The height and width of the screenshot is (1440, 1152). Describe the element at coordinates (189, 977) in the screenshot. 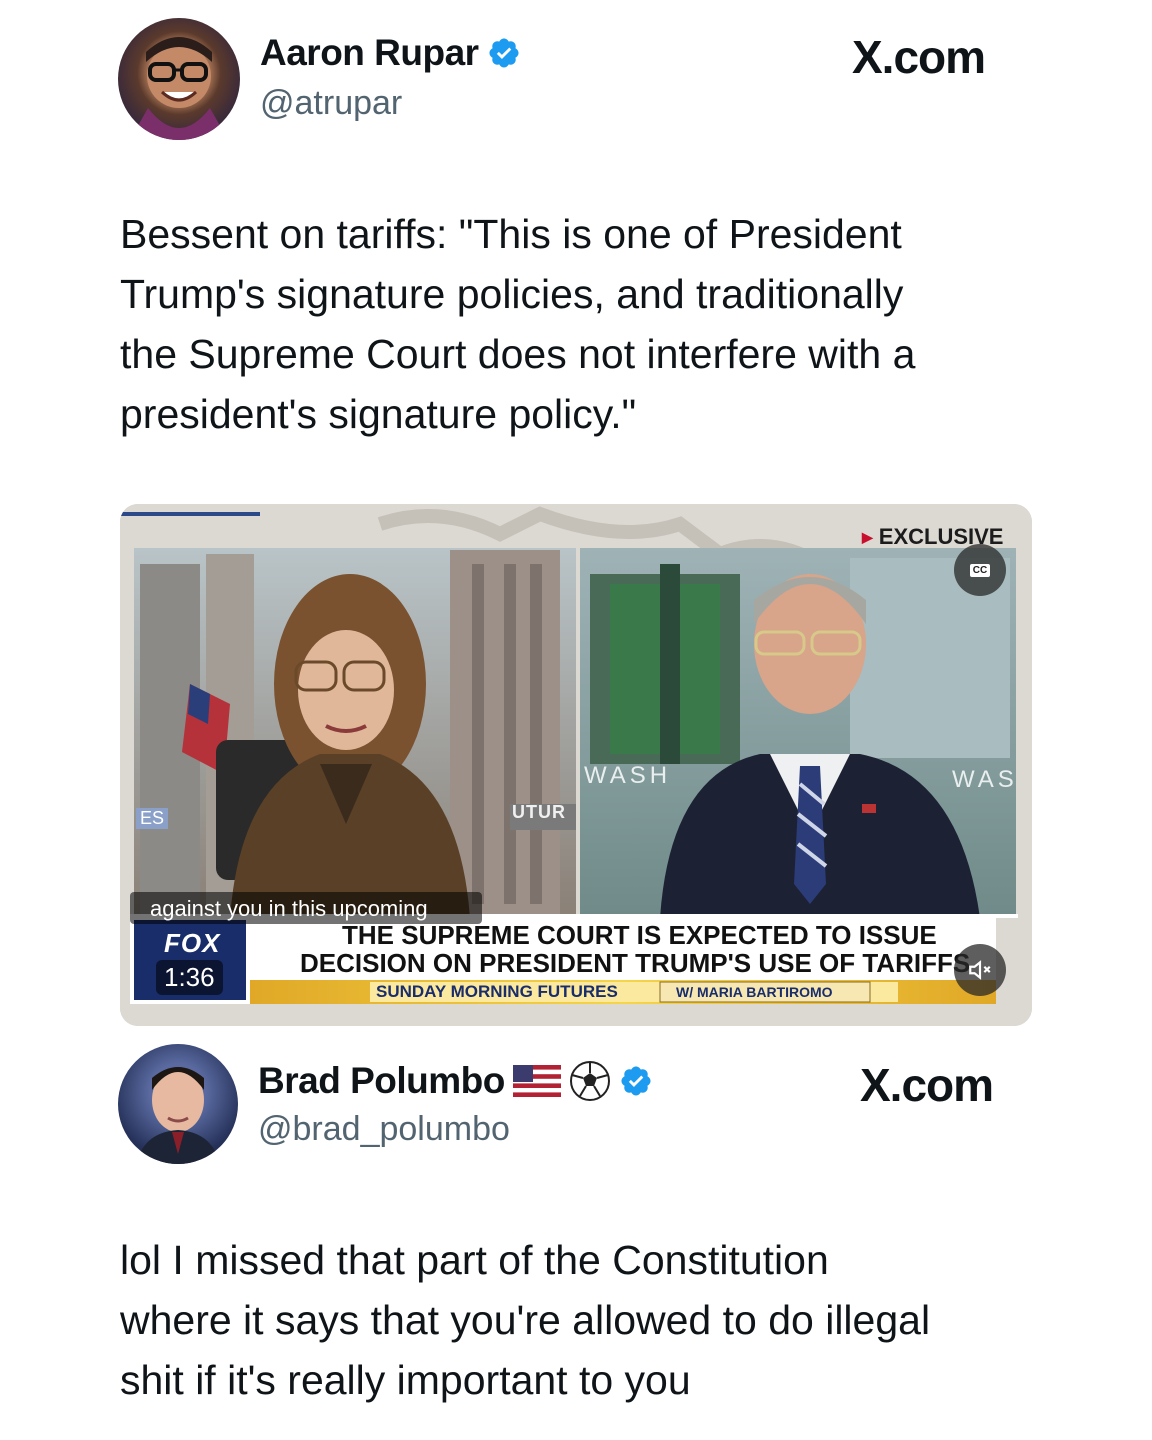

I see `video-timestamp: 1:36` at that location.